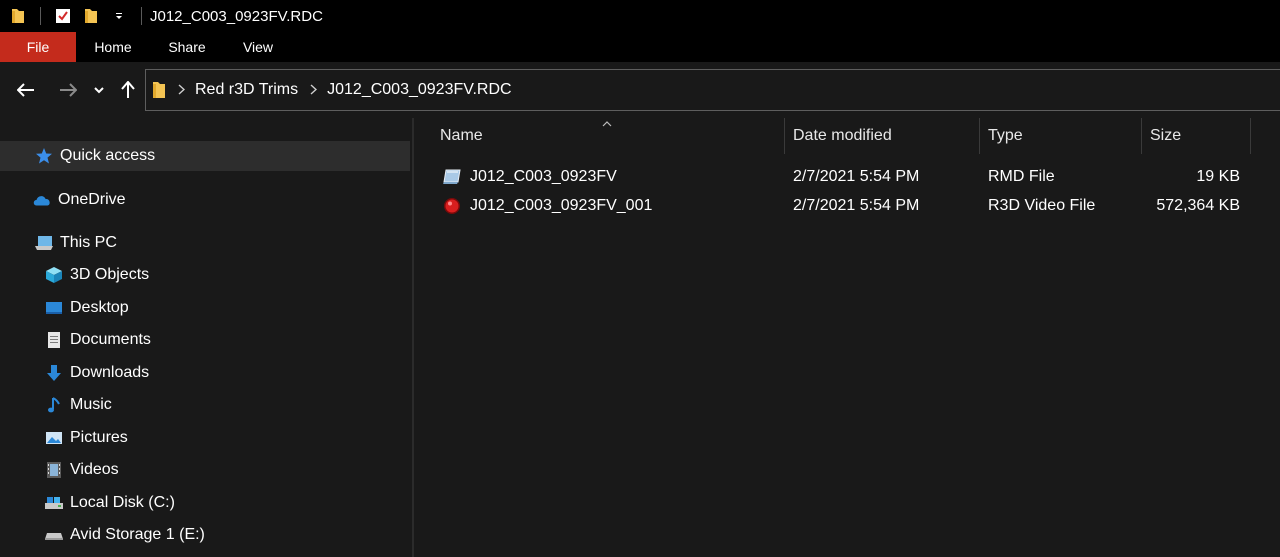 This screenshot has height=557, width=1280. I want to click on desktop-icon, so click(54, 308).